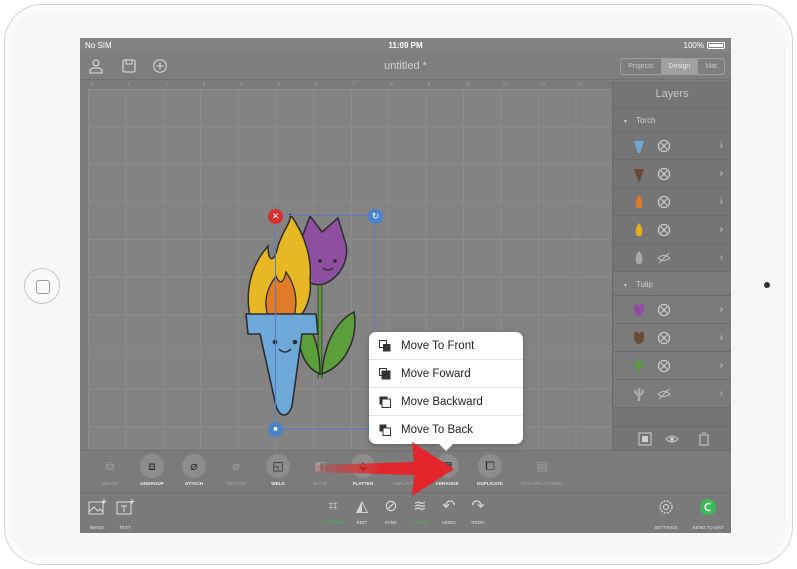 Image resolution: width=797 pixels, height=569 pixels. What do you see at coordinates (708, 507) in the screenshot?
I see `send-to-mat-icon` at bounding box center [708, 507].